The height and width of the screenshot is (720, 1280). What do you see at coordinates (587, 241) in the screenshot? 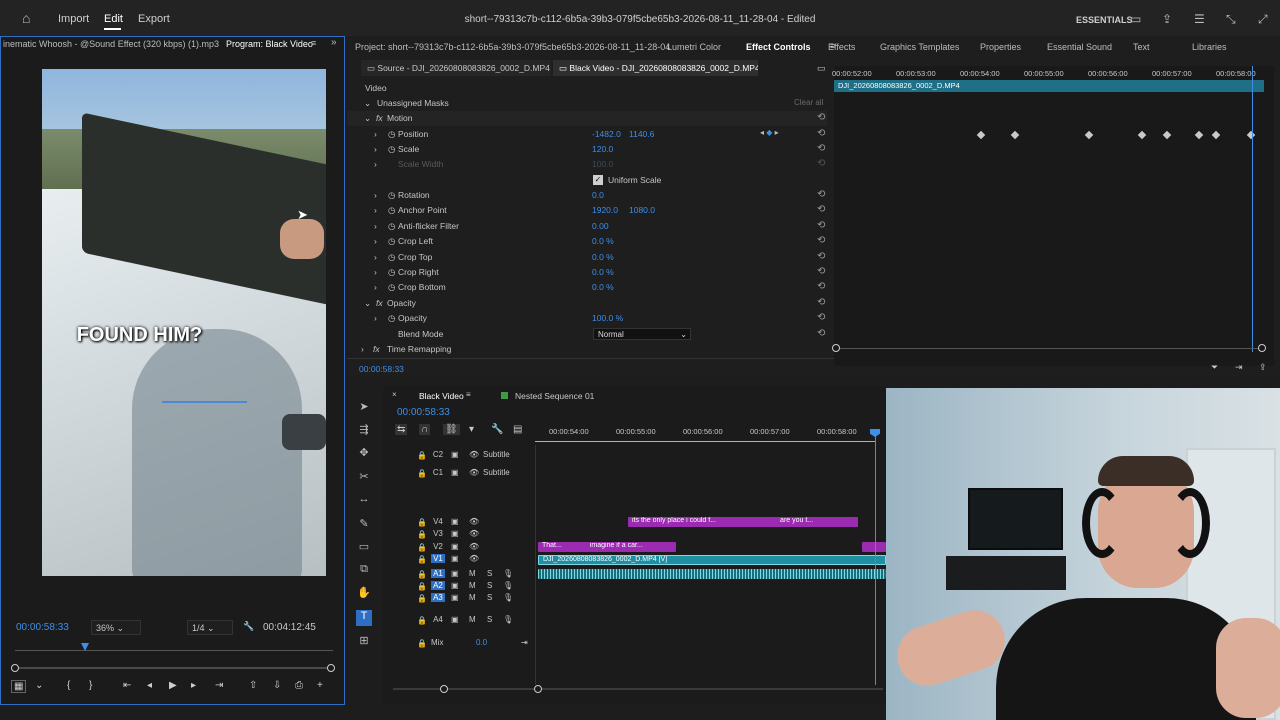
I see `property-row: › ◷ Crop Left 0.0 % ⟲` at bounding box center [587, 241].